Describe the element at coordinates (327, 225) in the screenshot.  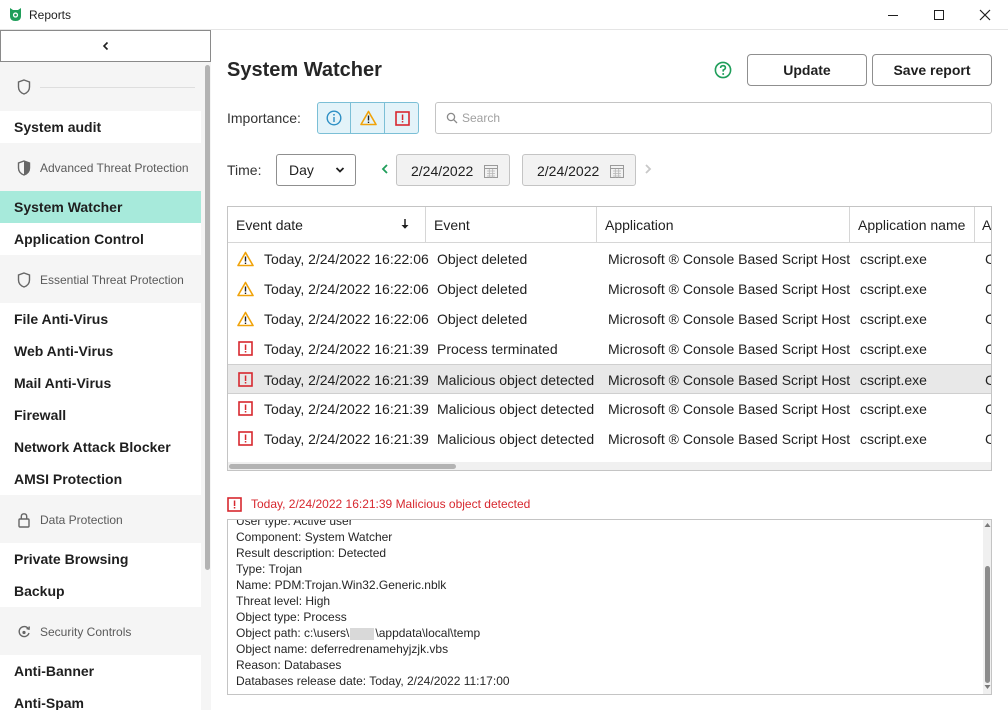
I see `column-header-event-date: Event date` at that location.